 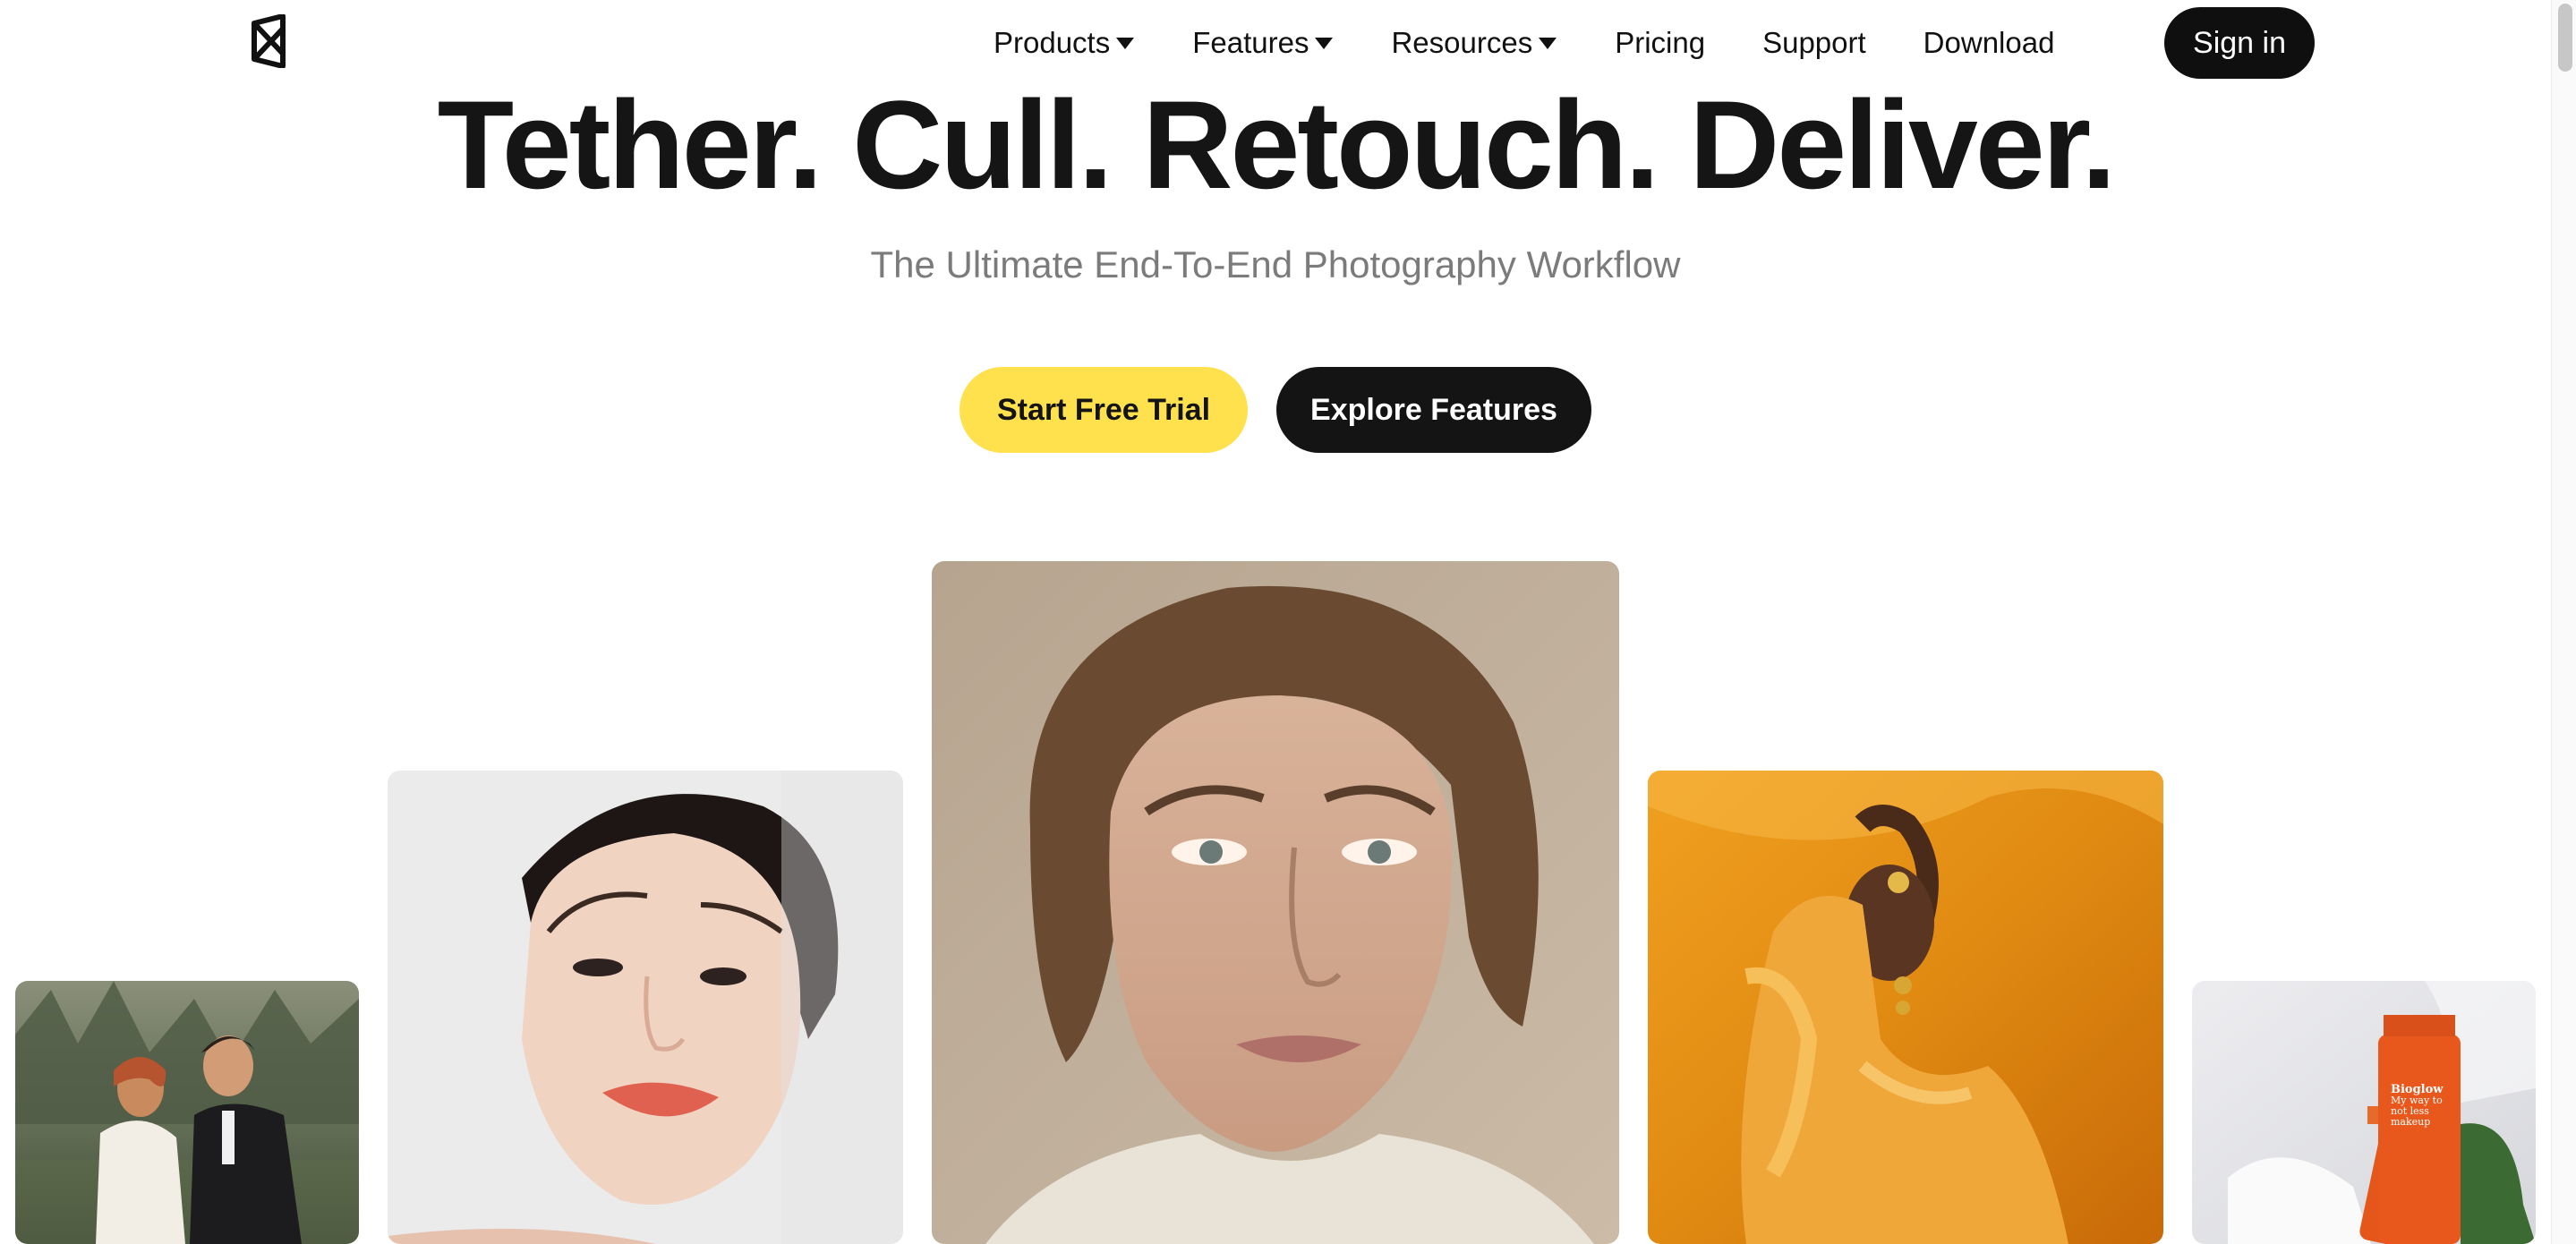 What do you see at coordinates (268, 41) in the screenshot?
I see `brand-logo-icon` at bounding box center [268, 41].